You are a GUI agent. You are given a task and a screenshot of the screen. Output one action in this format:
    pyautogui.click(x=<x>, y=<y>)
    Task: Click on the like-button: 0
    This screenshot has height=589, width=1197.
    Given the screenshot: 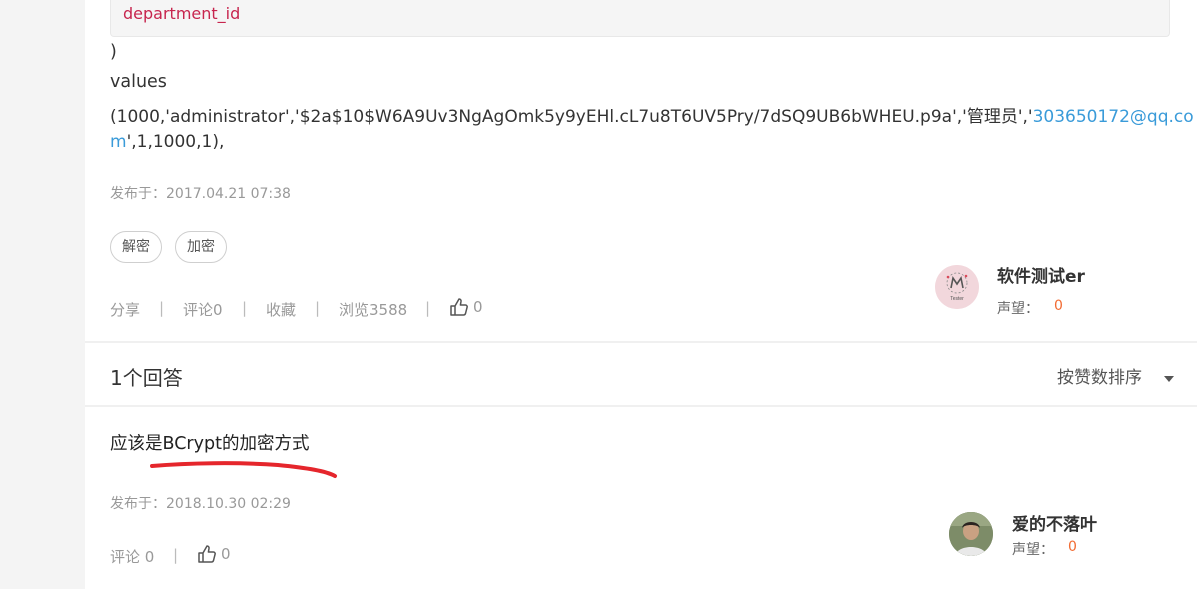 What is the action you would take?
    pyautogui.click(x=466, y=306)
    